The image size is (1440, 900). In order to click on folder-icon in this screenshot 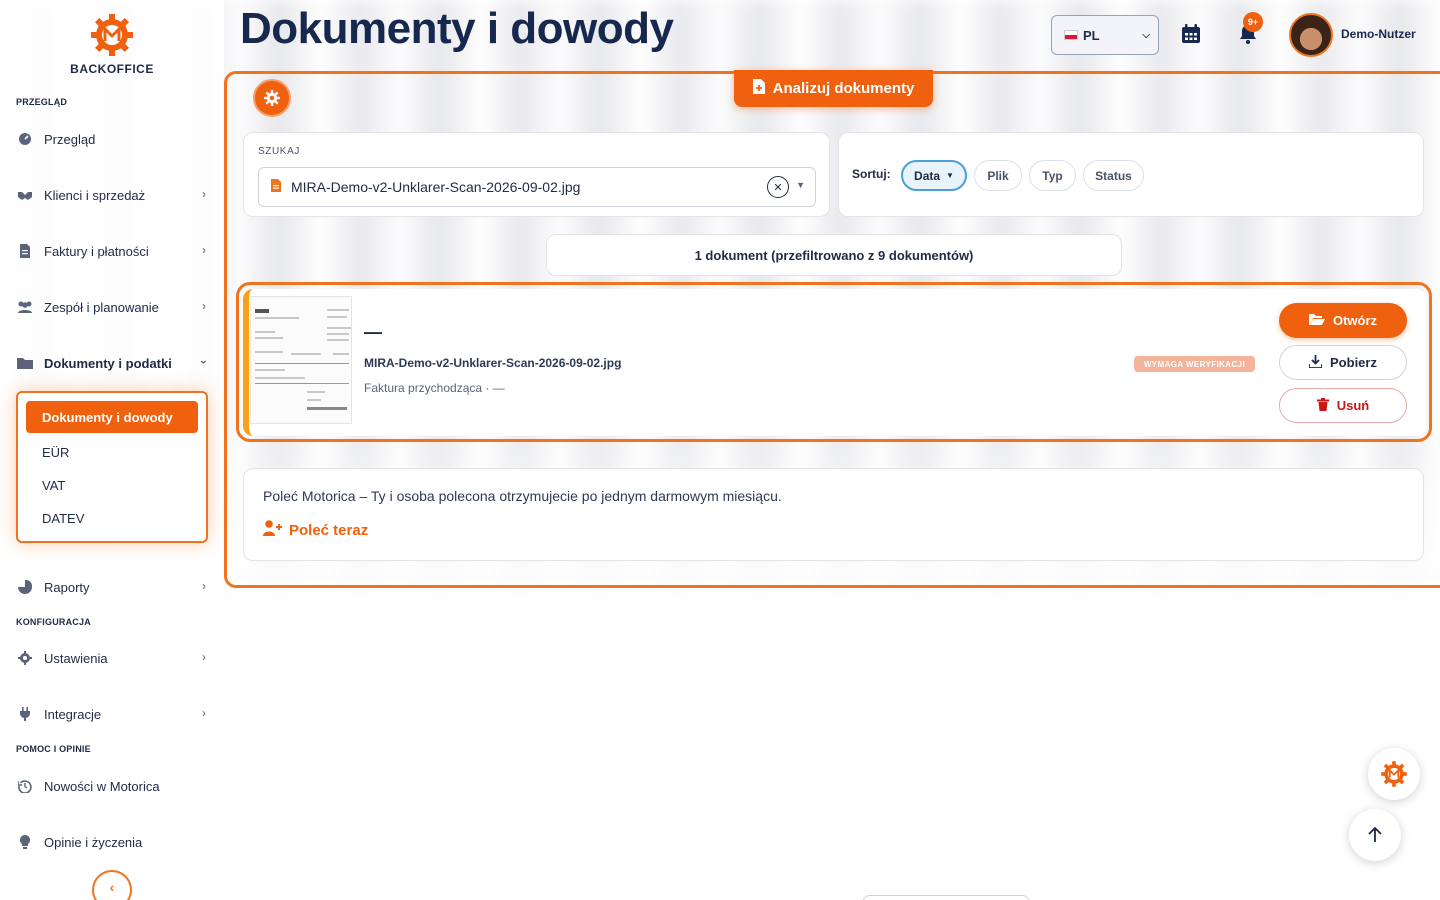, I will do `click(25, 363)`.